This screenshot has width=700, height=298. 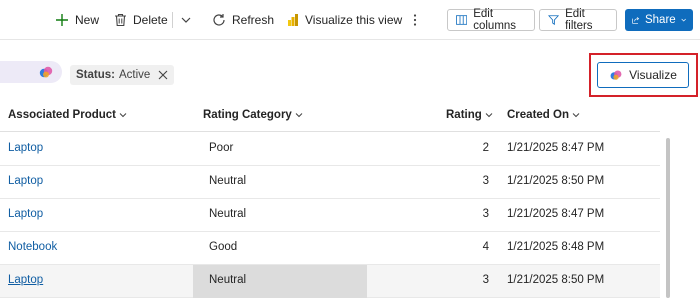 What do you see at coordinates (87, 20) in the screenshot?
I see `new-label: New` at bounding box center [87, 20].